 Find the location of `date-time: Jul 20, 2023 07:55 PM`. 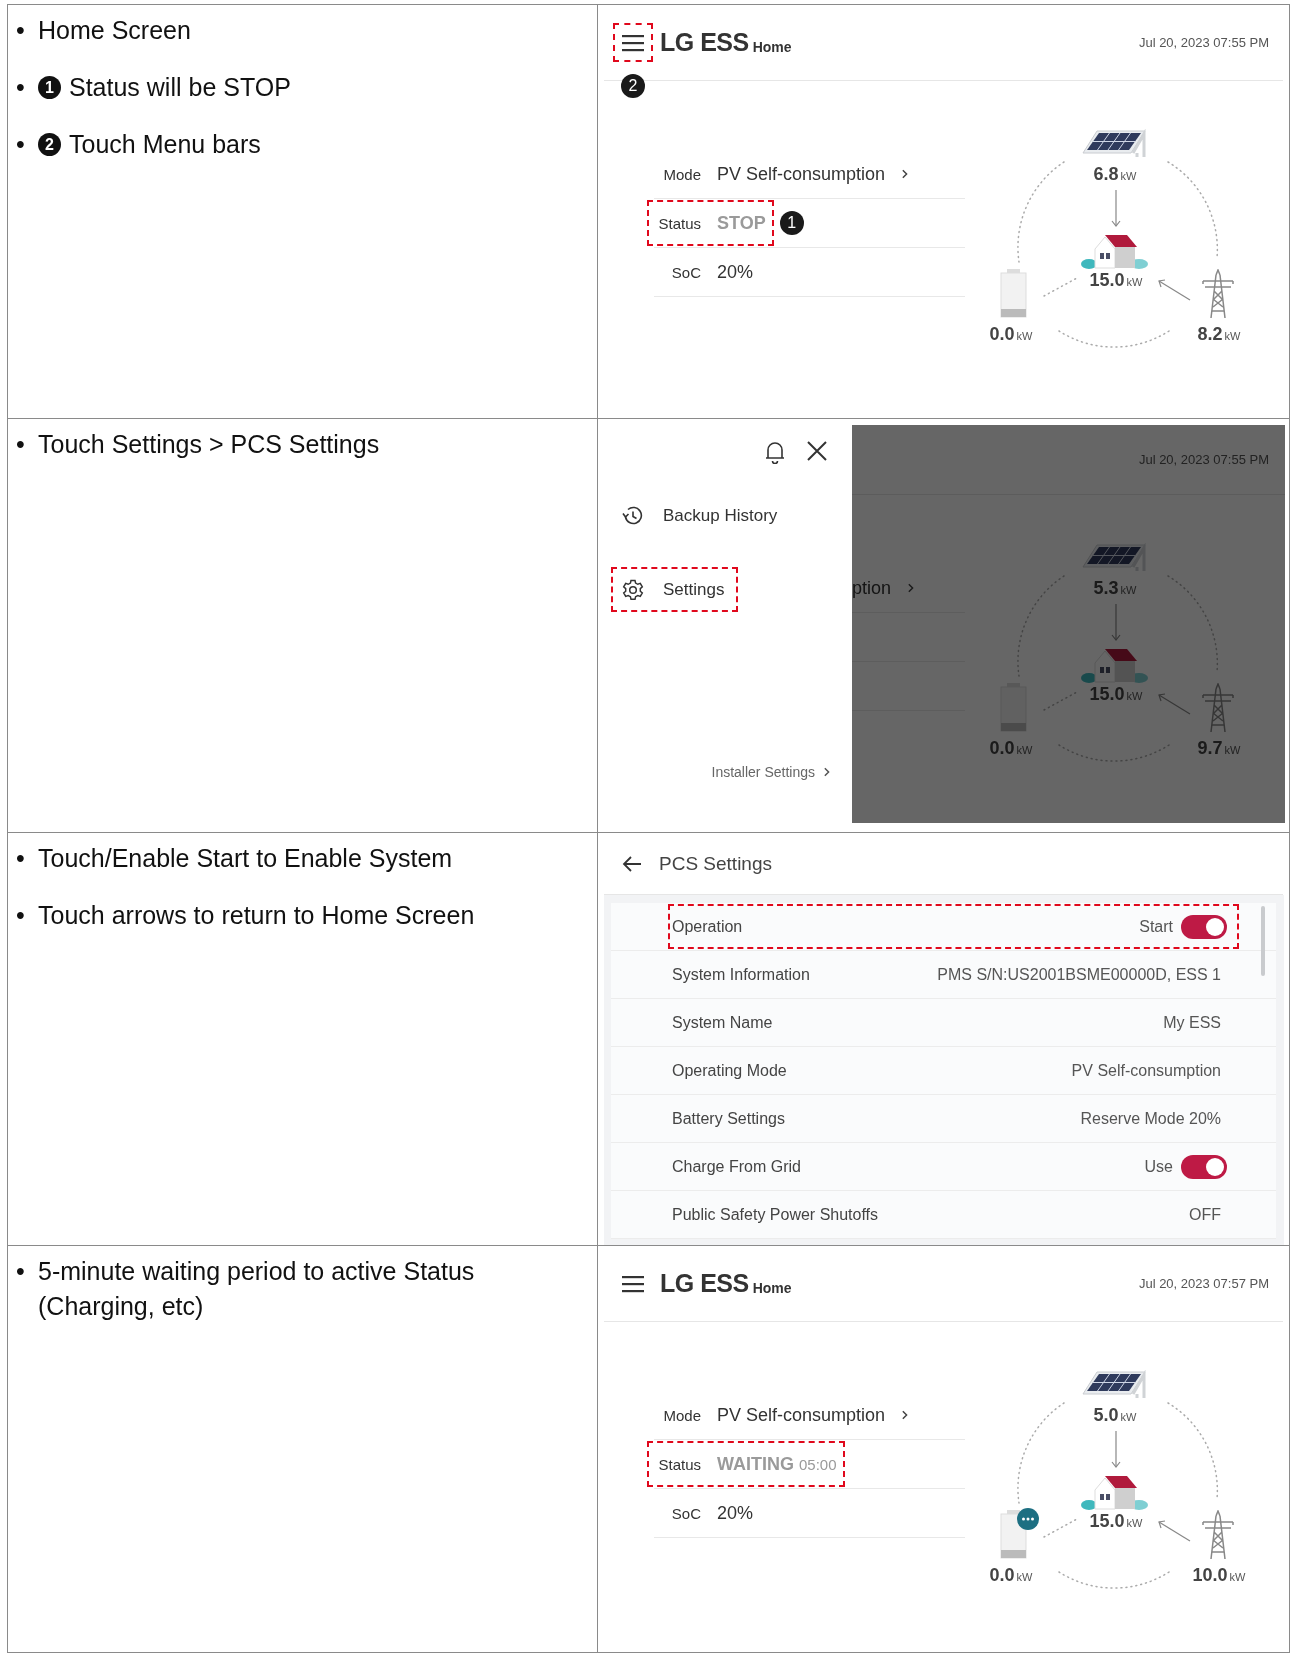

date-time: Jul 20, 2023 07:55 PM is located at coordinates (1204, 42).